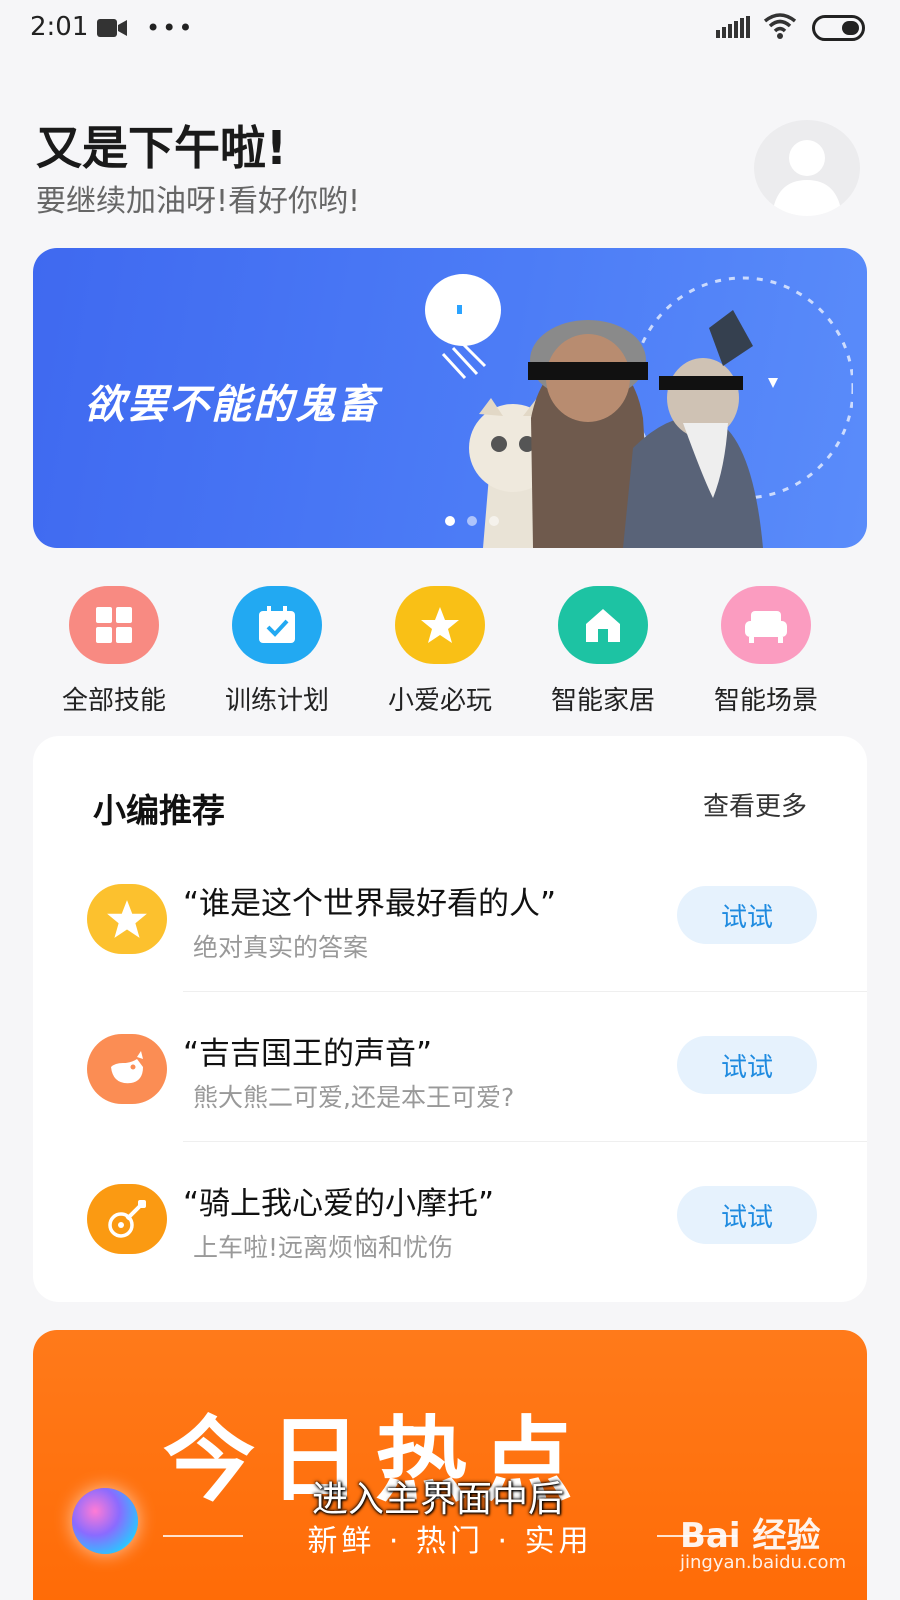 This screenshot has width=900, height=1600. What do you see at coordinates (602, 701) in the screenshot?
I see `quick-entry-label: 智能家居` at bounding box center [602, 701].